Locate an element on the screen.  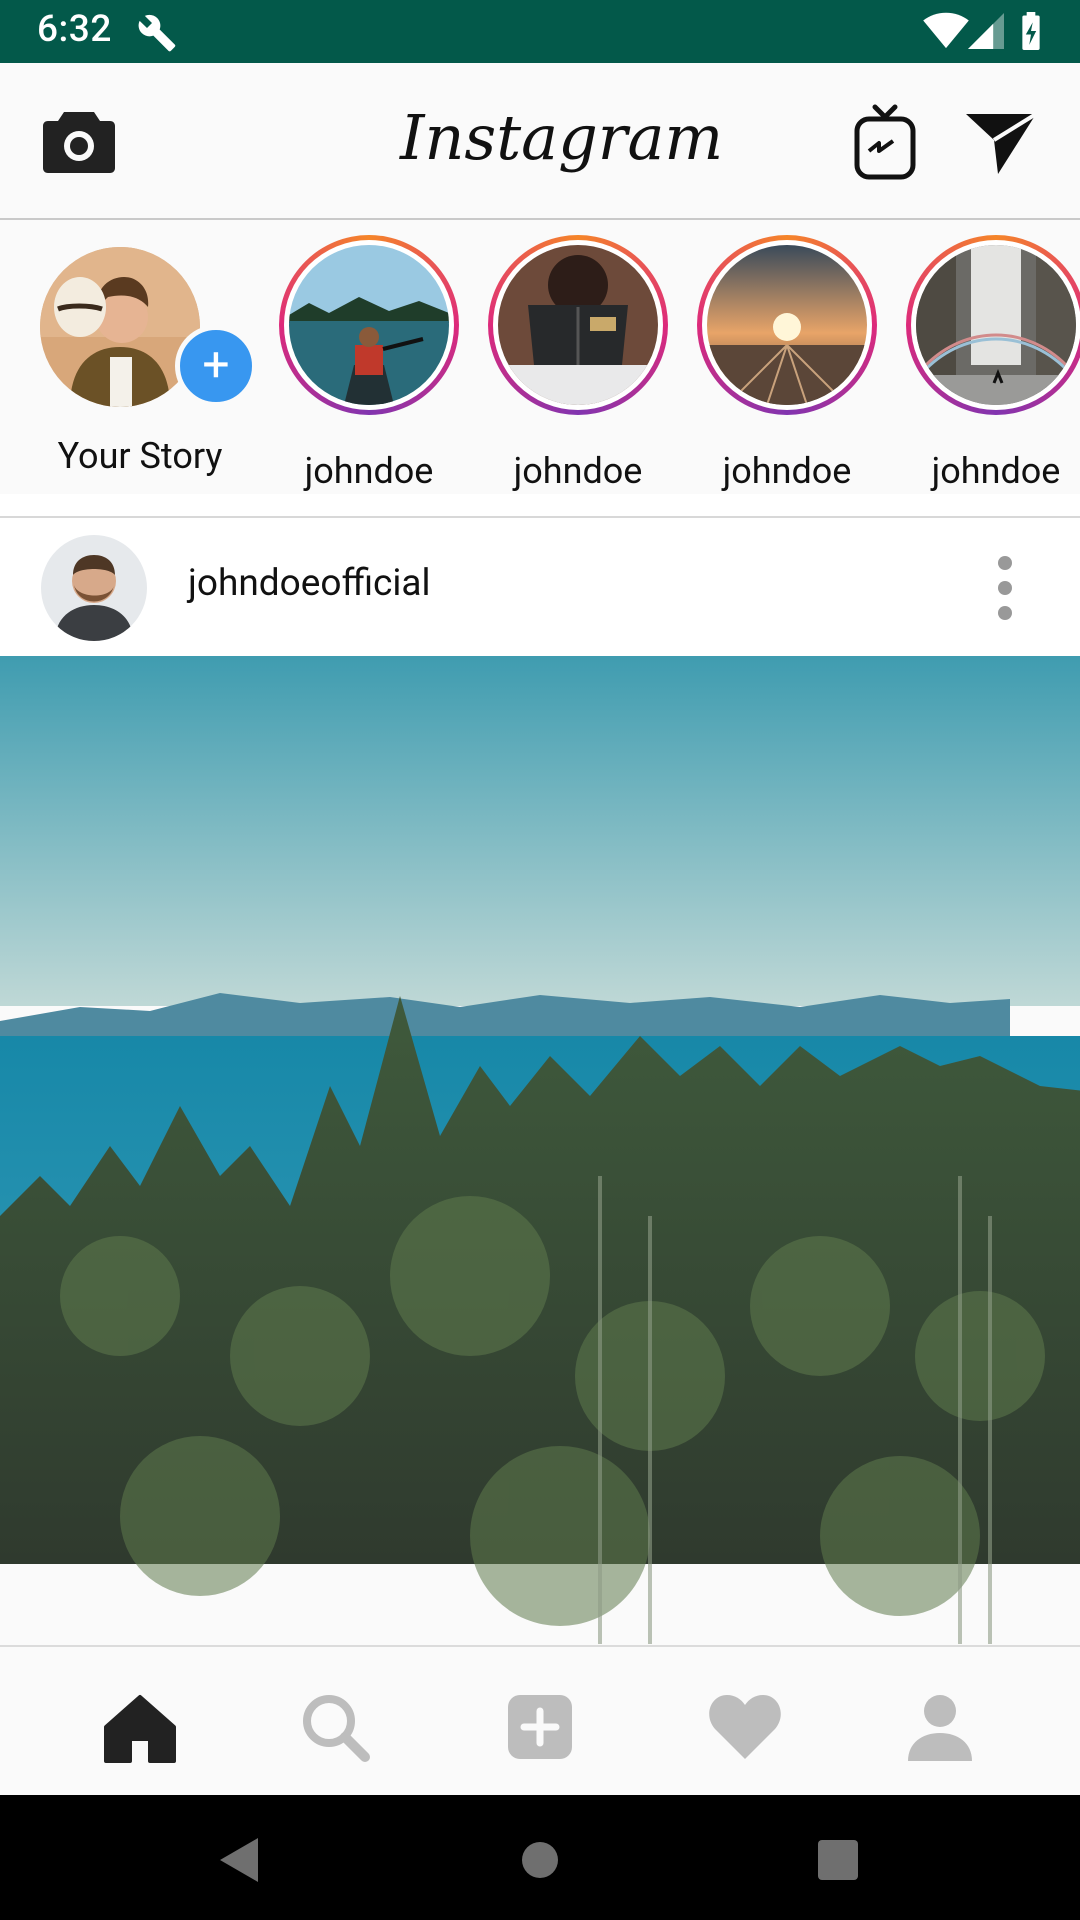
your-story: + Your Story is located at coordinates (130, 357).